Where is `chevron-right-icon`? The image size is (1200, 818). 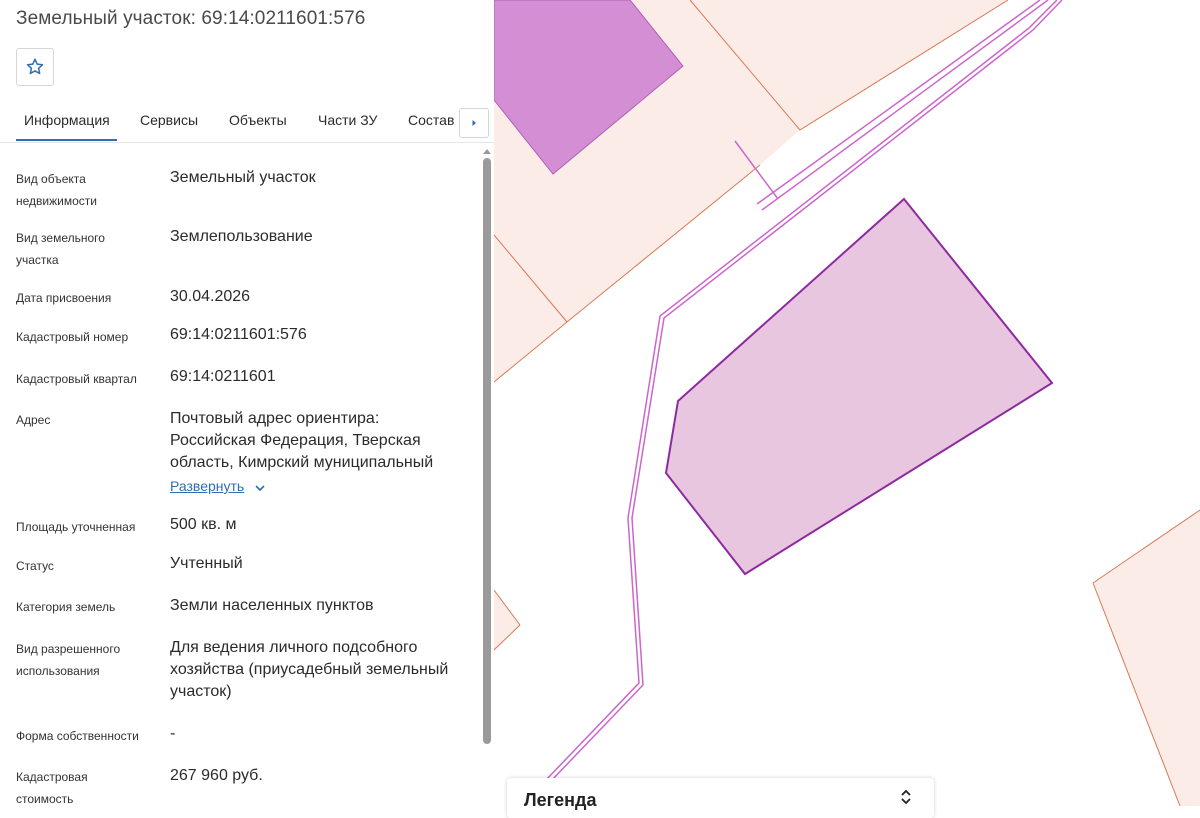
chevron-right-icon is located at coordinates (474, 123).